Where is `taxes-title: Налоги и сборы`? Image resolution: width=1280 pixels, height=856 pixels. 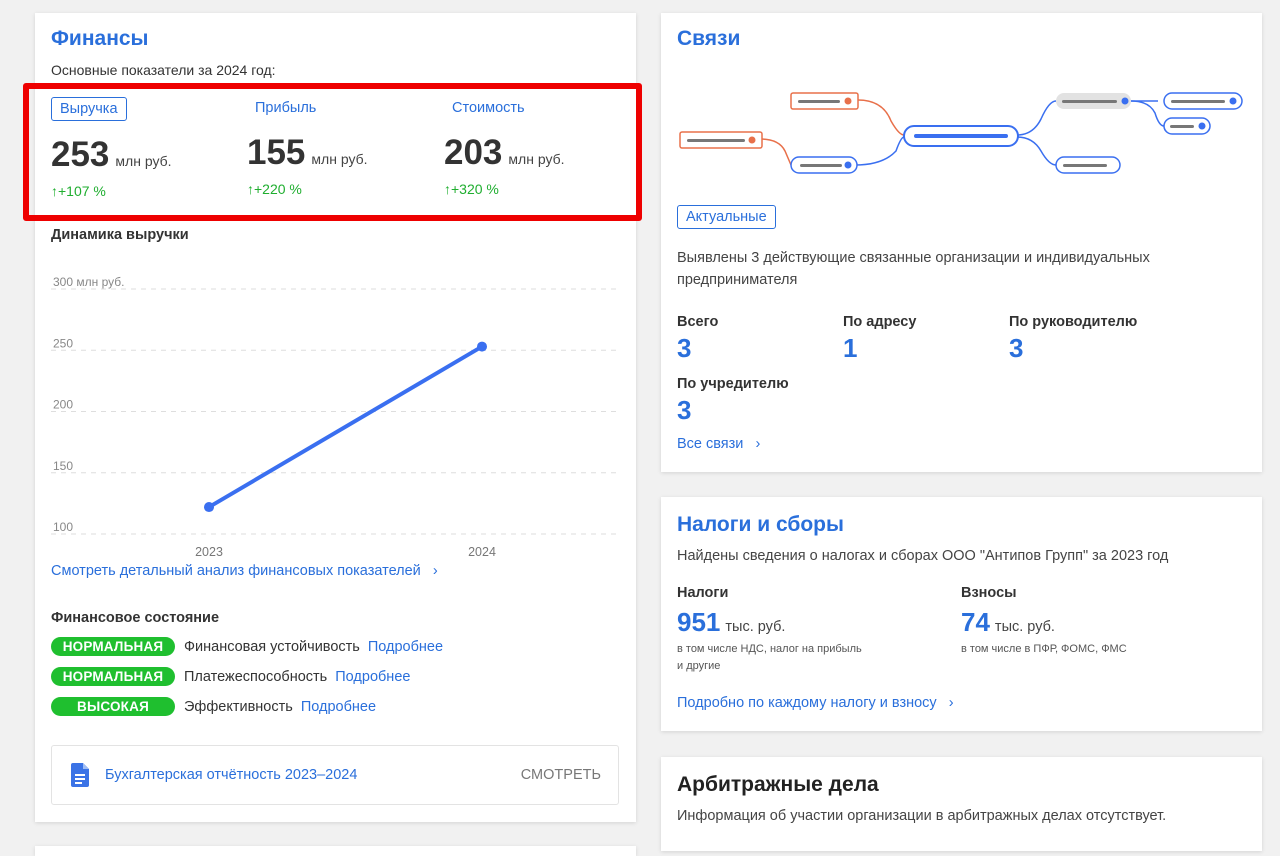
taxes-title: Налоги и сборы is located at coordinates (760, 524).